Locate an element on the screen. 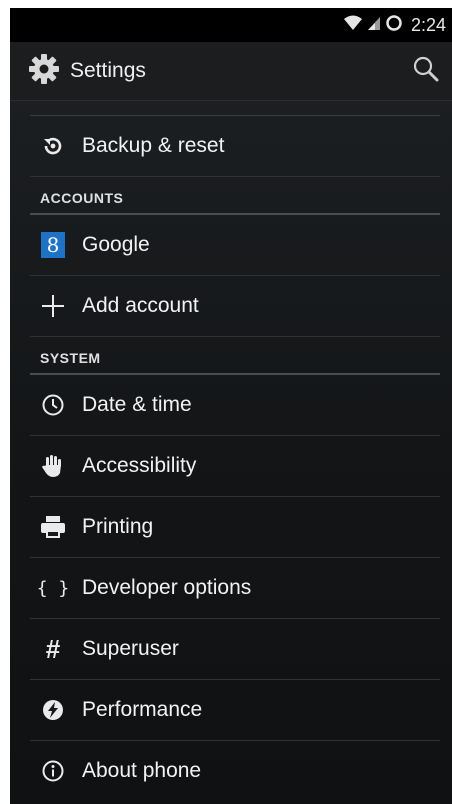 The width and height of the screenshot is (452, 804). status-bar: 2:24 is located at coordinates (231, 25).